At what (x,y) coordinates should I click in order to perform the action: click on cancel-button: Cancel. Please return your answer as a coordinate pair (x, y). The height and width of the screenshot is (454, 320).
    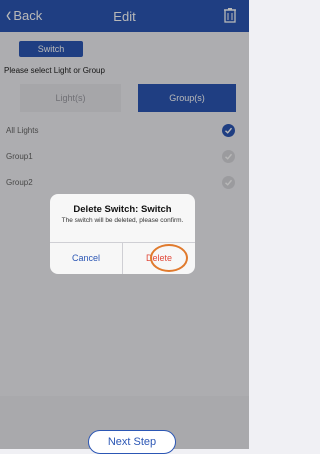
    Looking at the image, I should click on (86, 258).